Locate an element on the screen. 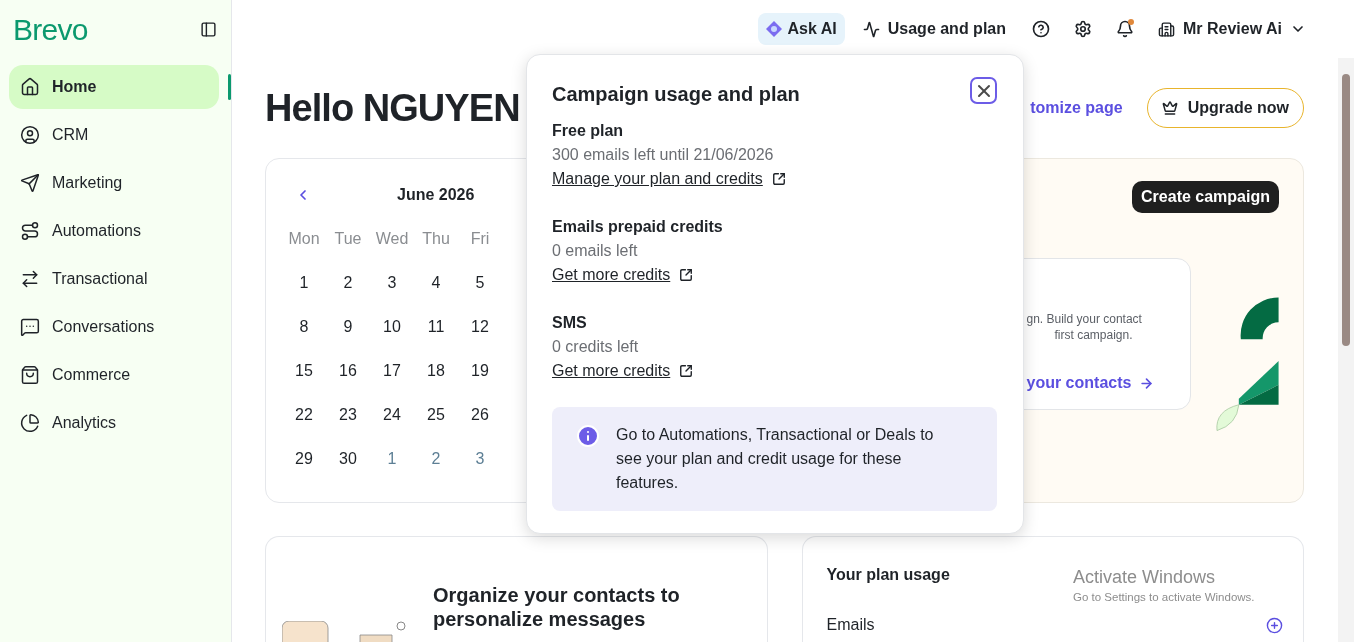 The image size is (1354, 642). calendar-day: 11 is located at coordinates (436, 339).